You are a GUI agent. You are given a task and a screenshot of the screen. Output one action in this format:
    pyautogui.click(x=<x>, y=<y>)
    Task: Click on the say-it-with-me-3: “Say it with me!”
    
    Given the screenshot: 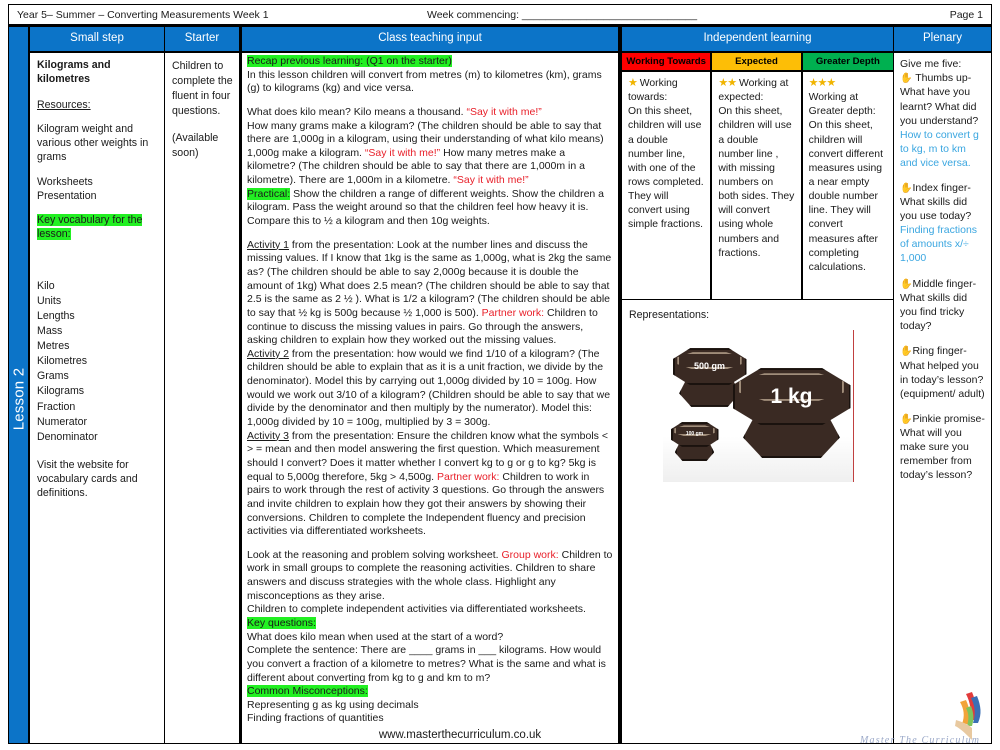 What is the action you would take?
    pyautogui.click(x=491, y=180)
    